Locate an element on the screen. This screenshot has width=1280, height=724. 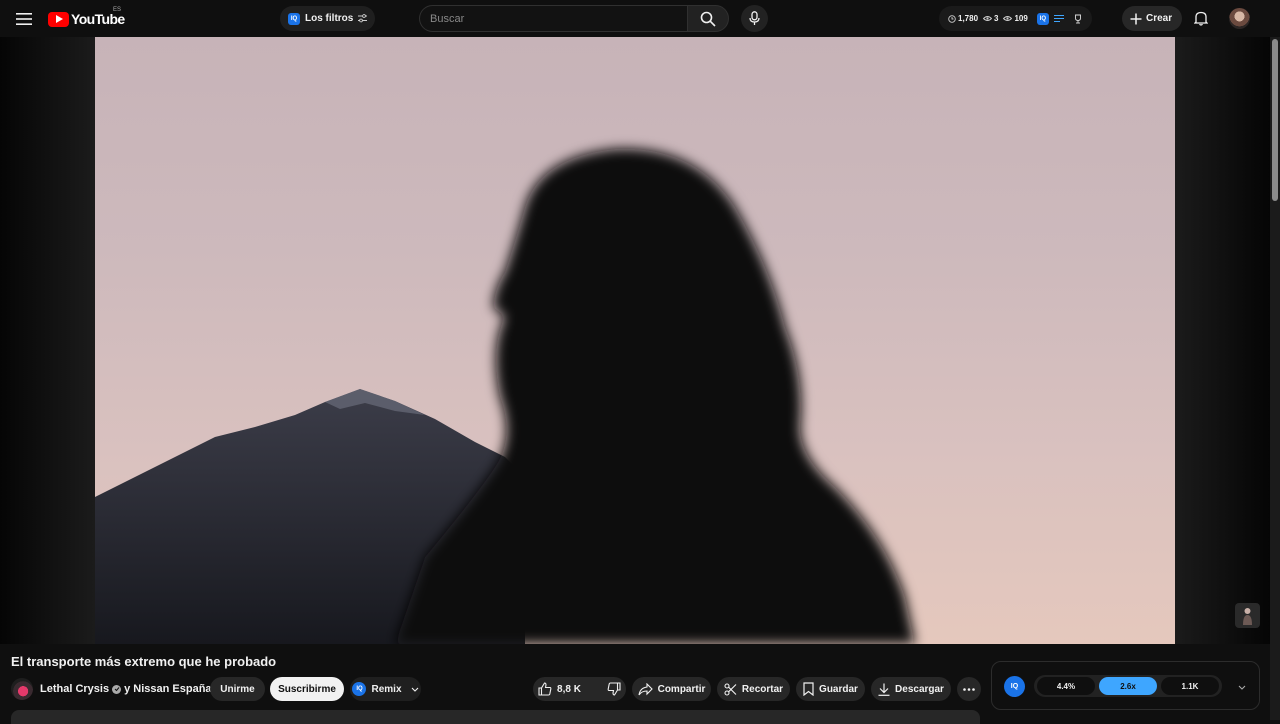
thumbs-down-icon is located at coordinates (614, 689).